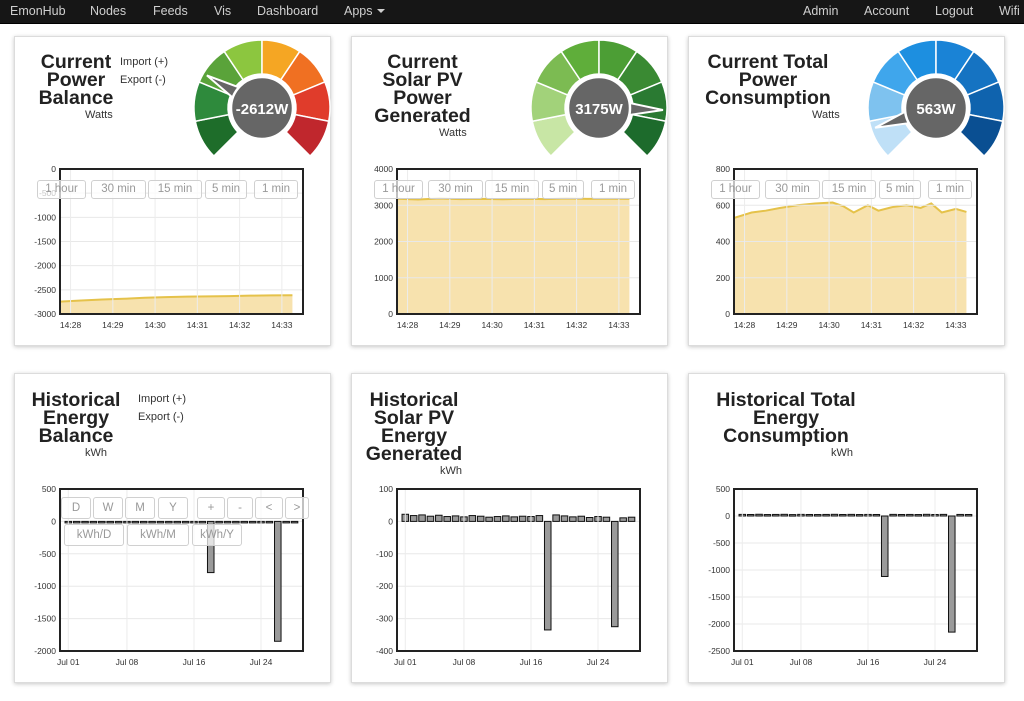 The image size is (1024, 701). What do you see at coordinates (76, 80) in the screenshot?
I see `panel-title: Current Power Balance` at bounding box center [76, 80].